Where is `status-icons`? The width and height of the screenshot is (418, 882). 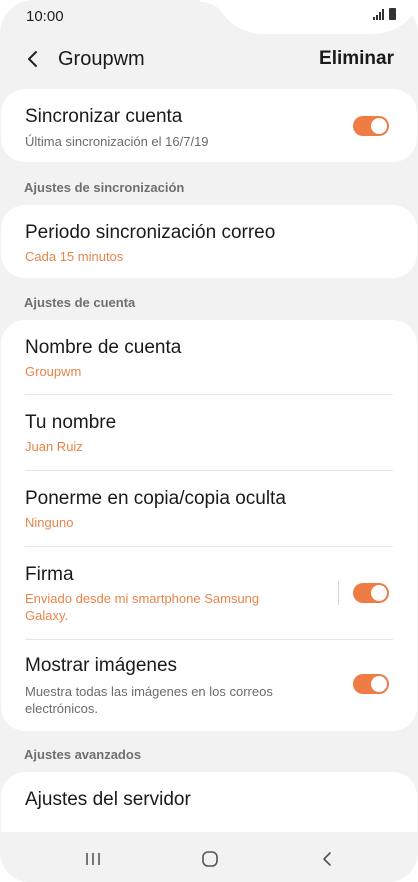 status-icons is located at coordinates (384, 14).